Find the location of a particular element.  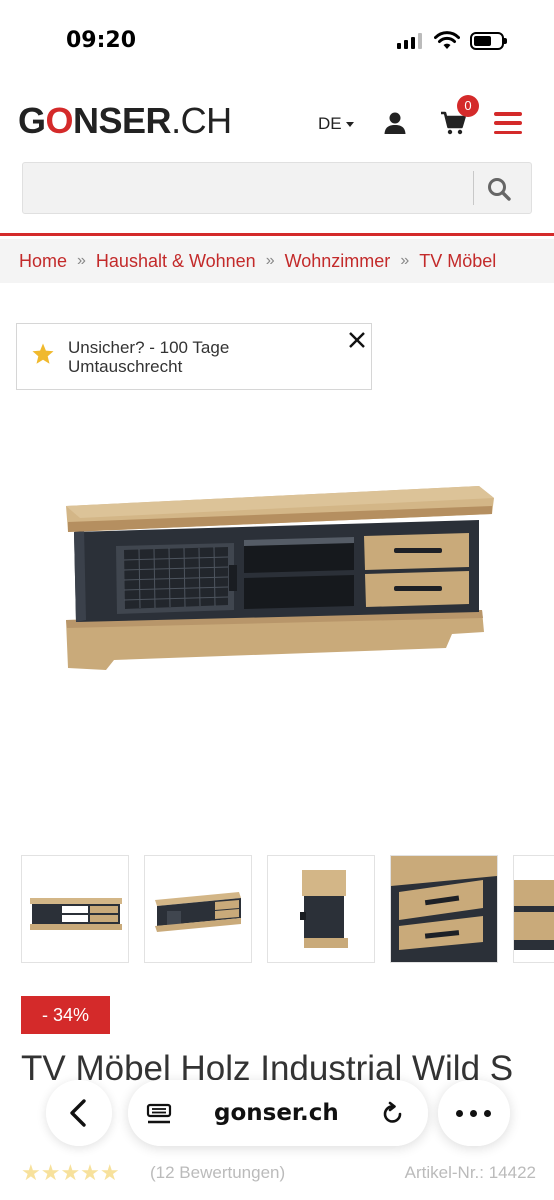

site-header: GONSER.CH DE 0 is located at coordinates (277, 160).